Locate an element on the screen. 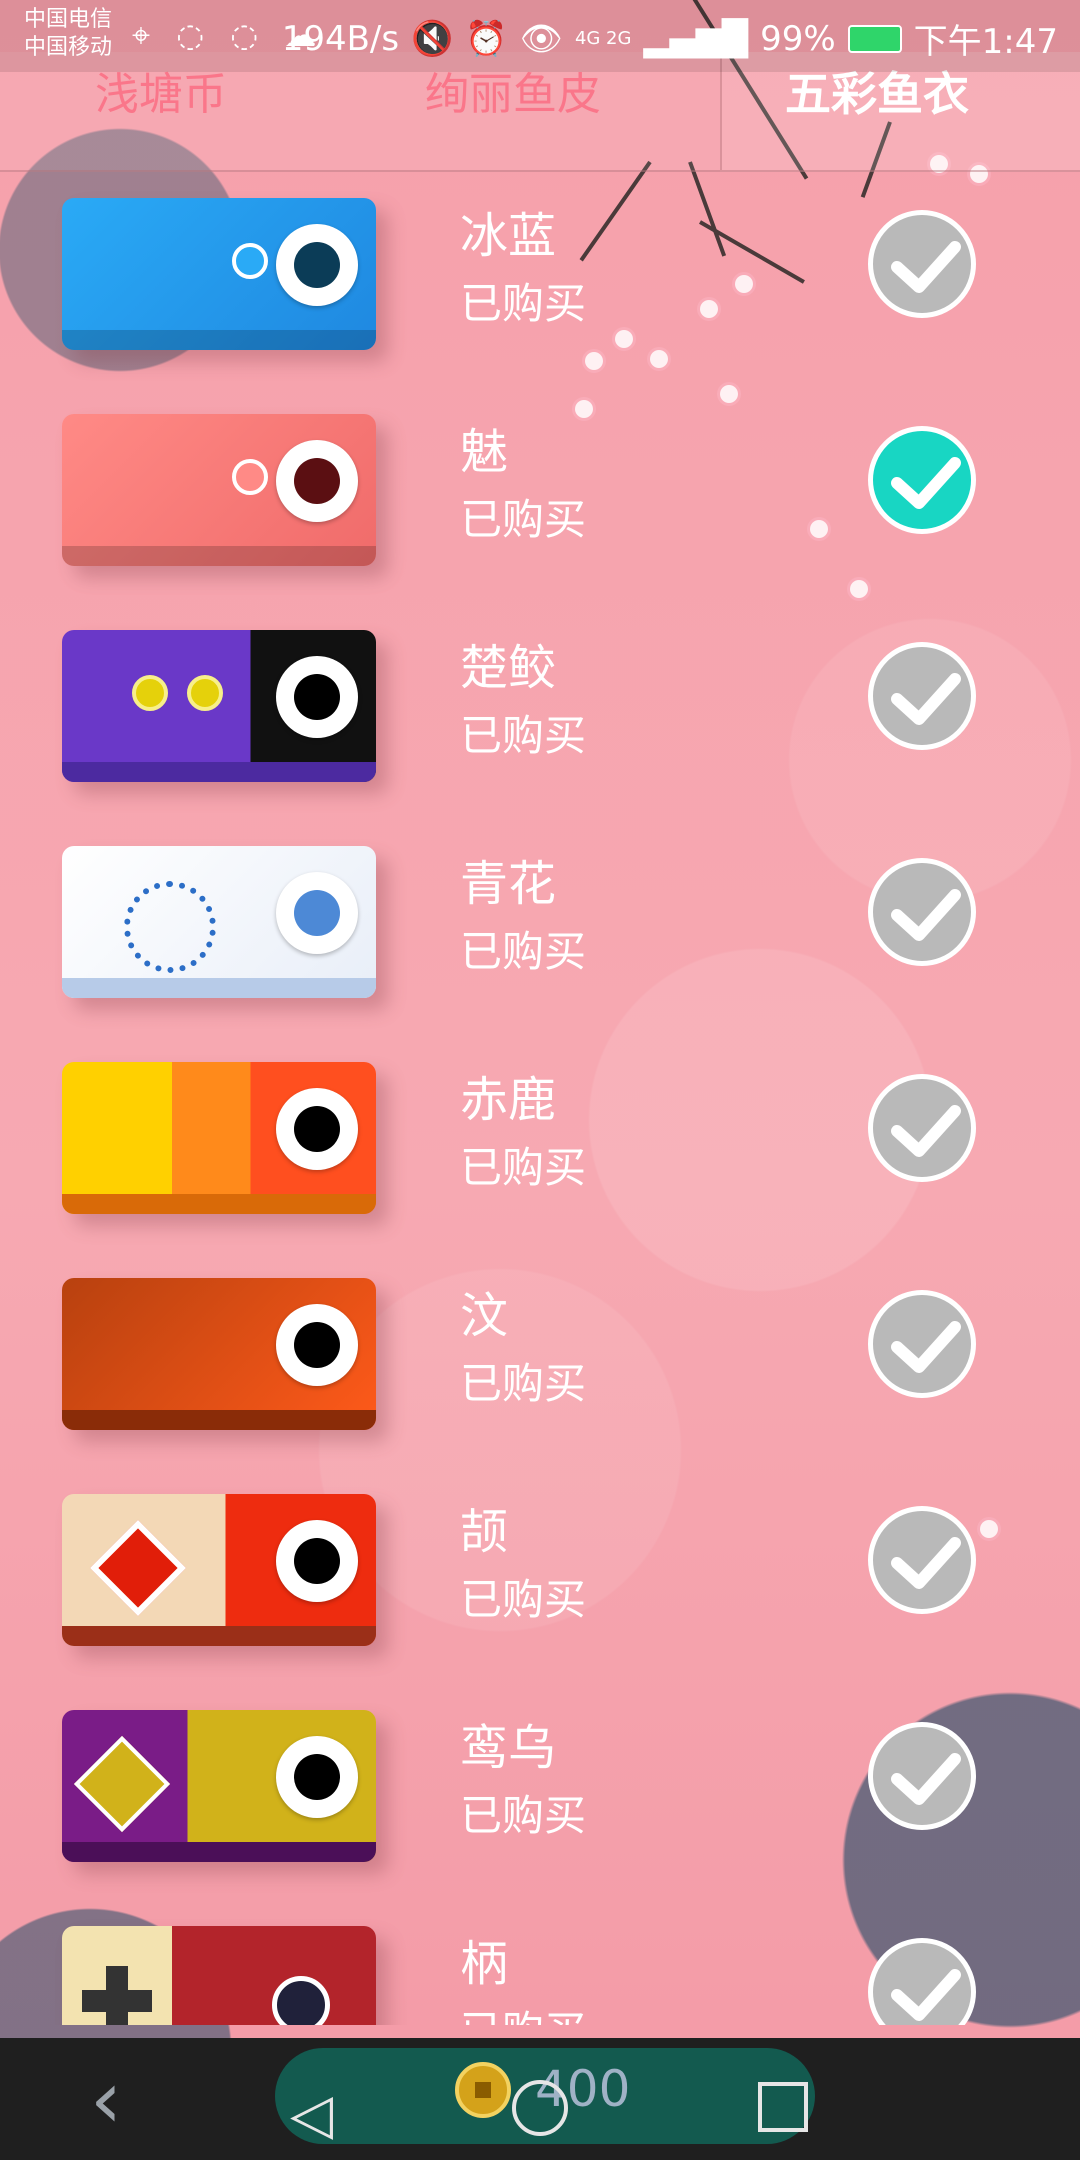 This screenshot has width=1080, height=2160. skin-item: 魅 已购买 is located at coordinates (540, 504).